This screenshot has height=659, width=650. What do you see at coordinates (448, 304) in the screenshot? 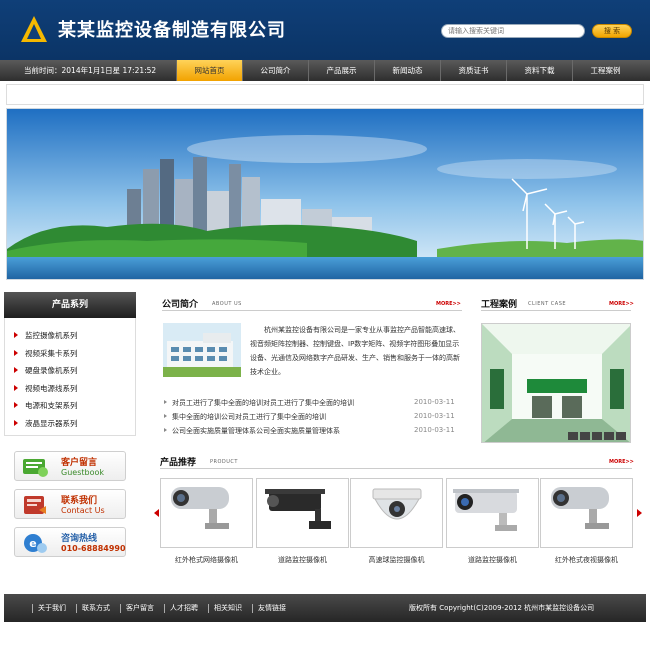
I see `about-more-link: MORE>>` at bounding box center [448, 304].